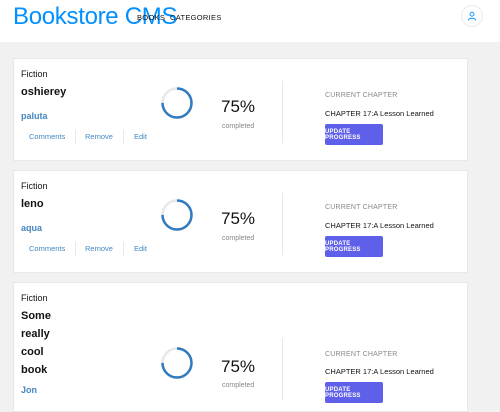  I want to click on book-author: Jon, so click(29, 390).